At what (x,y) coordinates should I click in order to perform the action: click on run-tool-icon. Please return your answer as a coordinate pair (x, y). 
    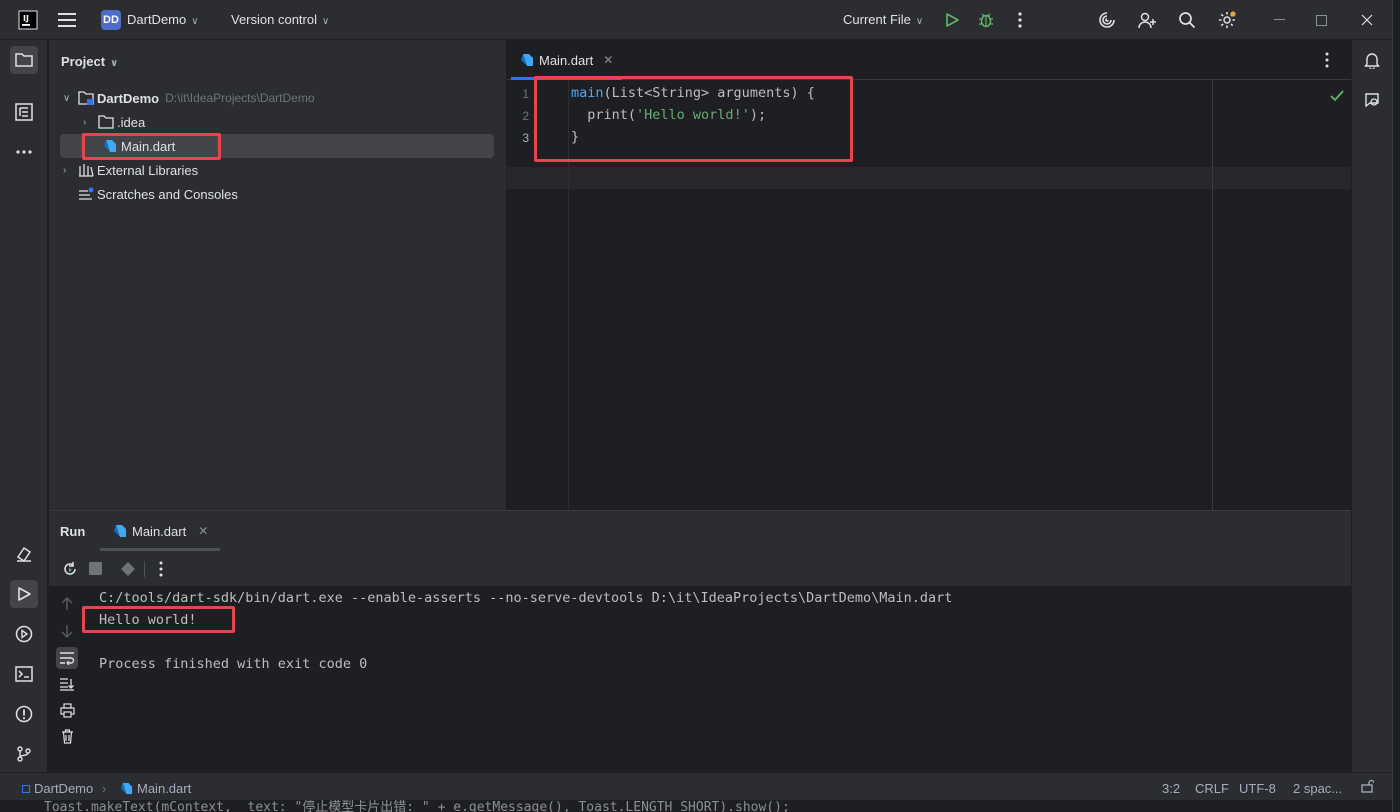
    Looking at the image, I should click on (24, 594).